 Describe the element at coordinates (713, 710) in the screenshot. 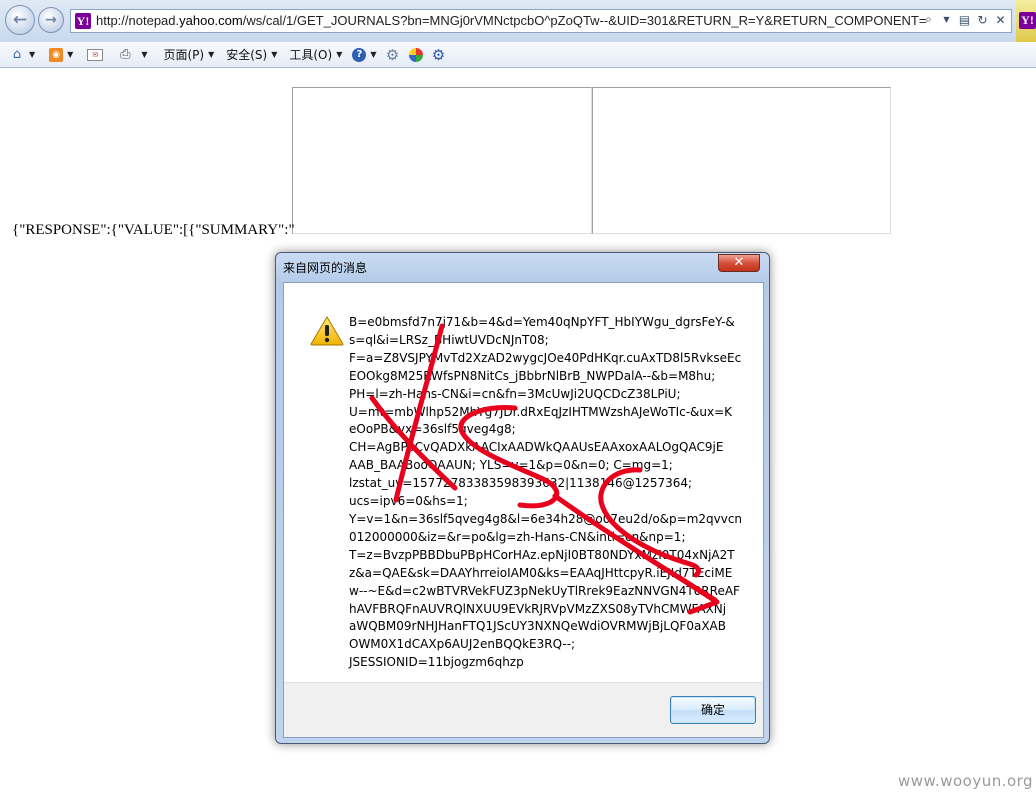

I see `ok-button: 确定` at that location.